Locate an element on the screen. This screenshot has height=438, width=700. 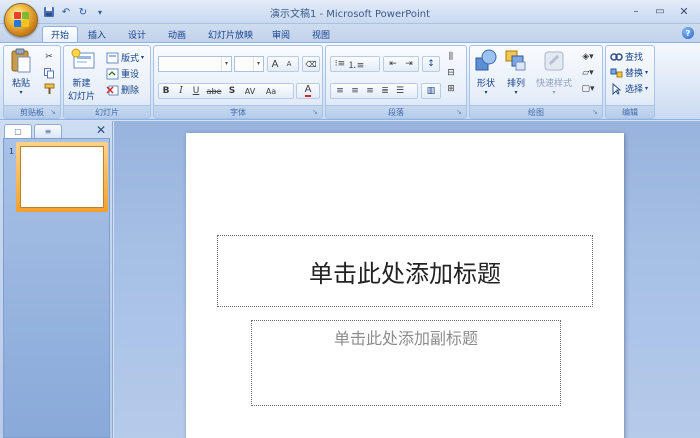
new-slide-button: 新建 幻灯片 is located at coordinates (81, 75).